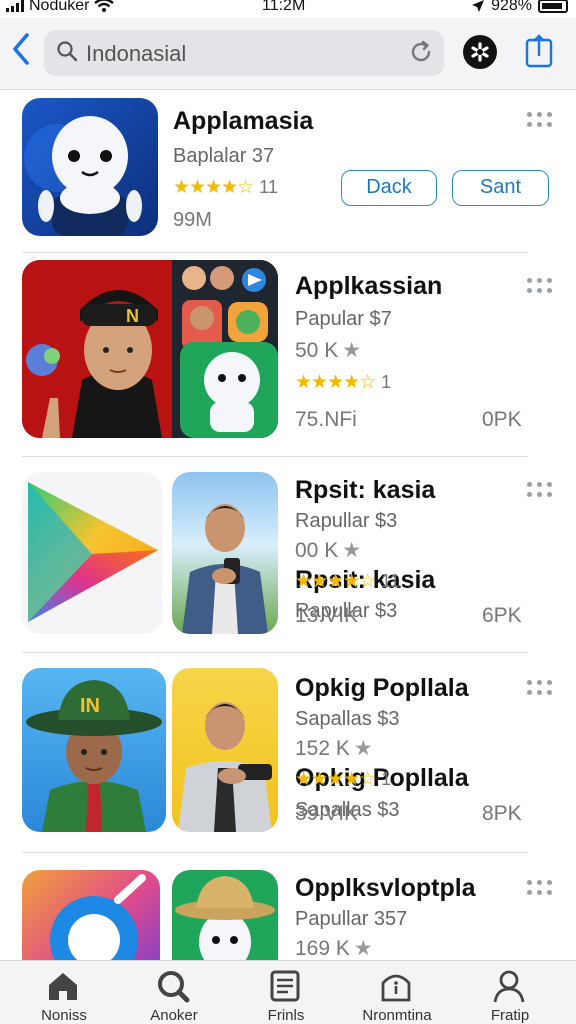 The image size is (576, 1024). I want to click on stat-left: 39.VIK, so click(327, 813).